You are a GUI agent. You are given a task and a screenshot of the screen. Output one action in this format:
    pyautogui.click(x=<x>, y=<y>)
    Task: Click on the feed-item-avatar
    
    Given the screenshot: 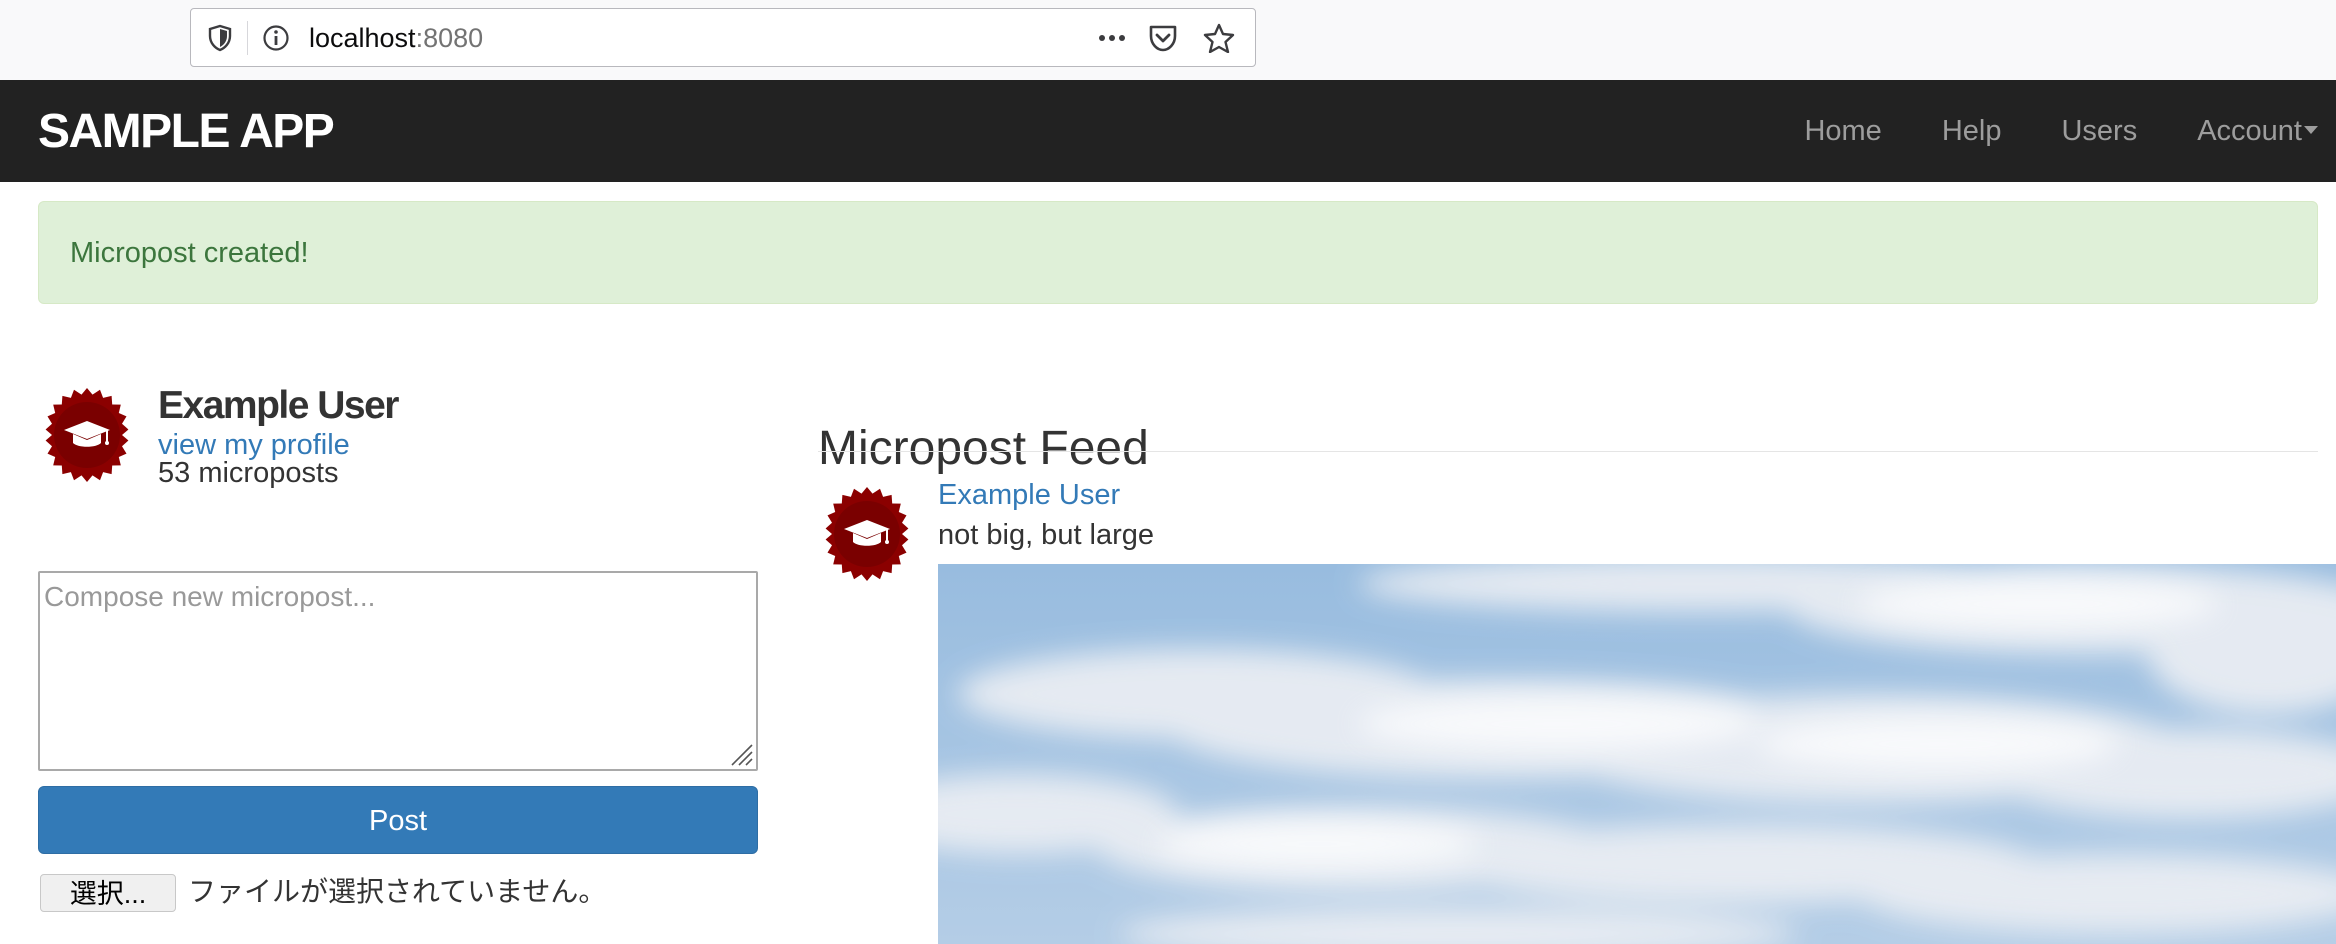 What is the action you would take?
    pyautogui.click(x=867, y=534)
    